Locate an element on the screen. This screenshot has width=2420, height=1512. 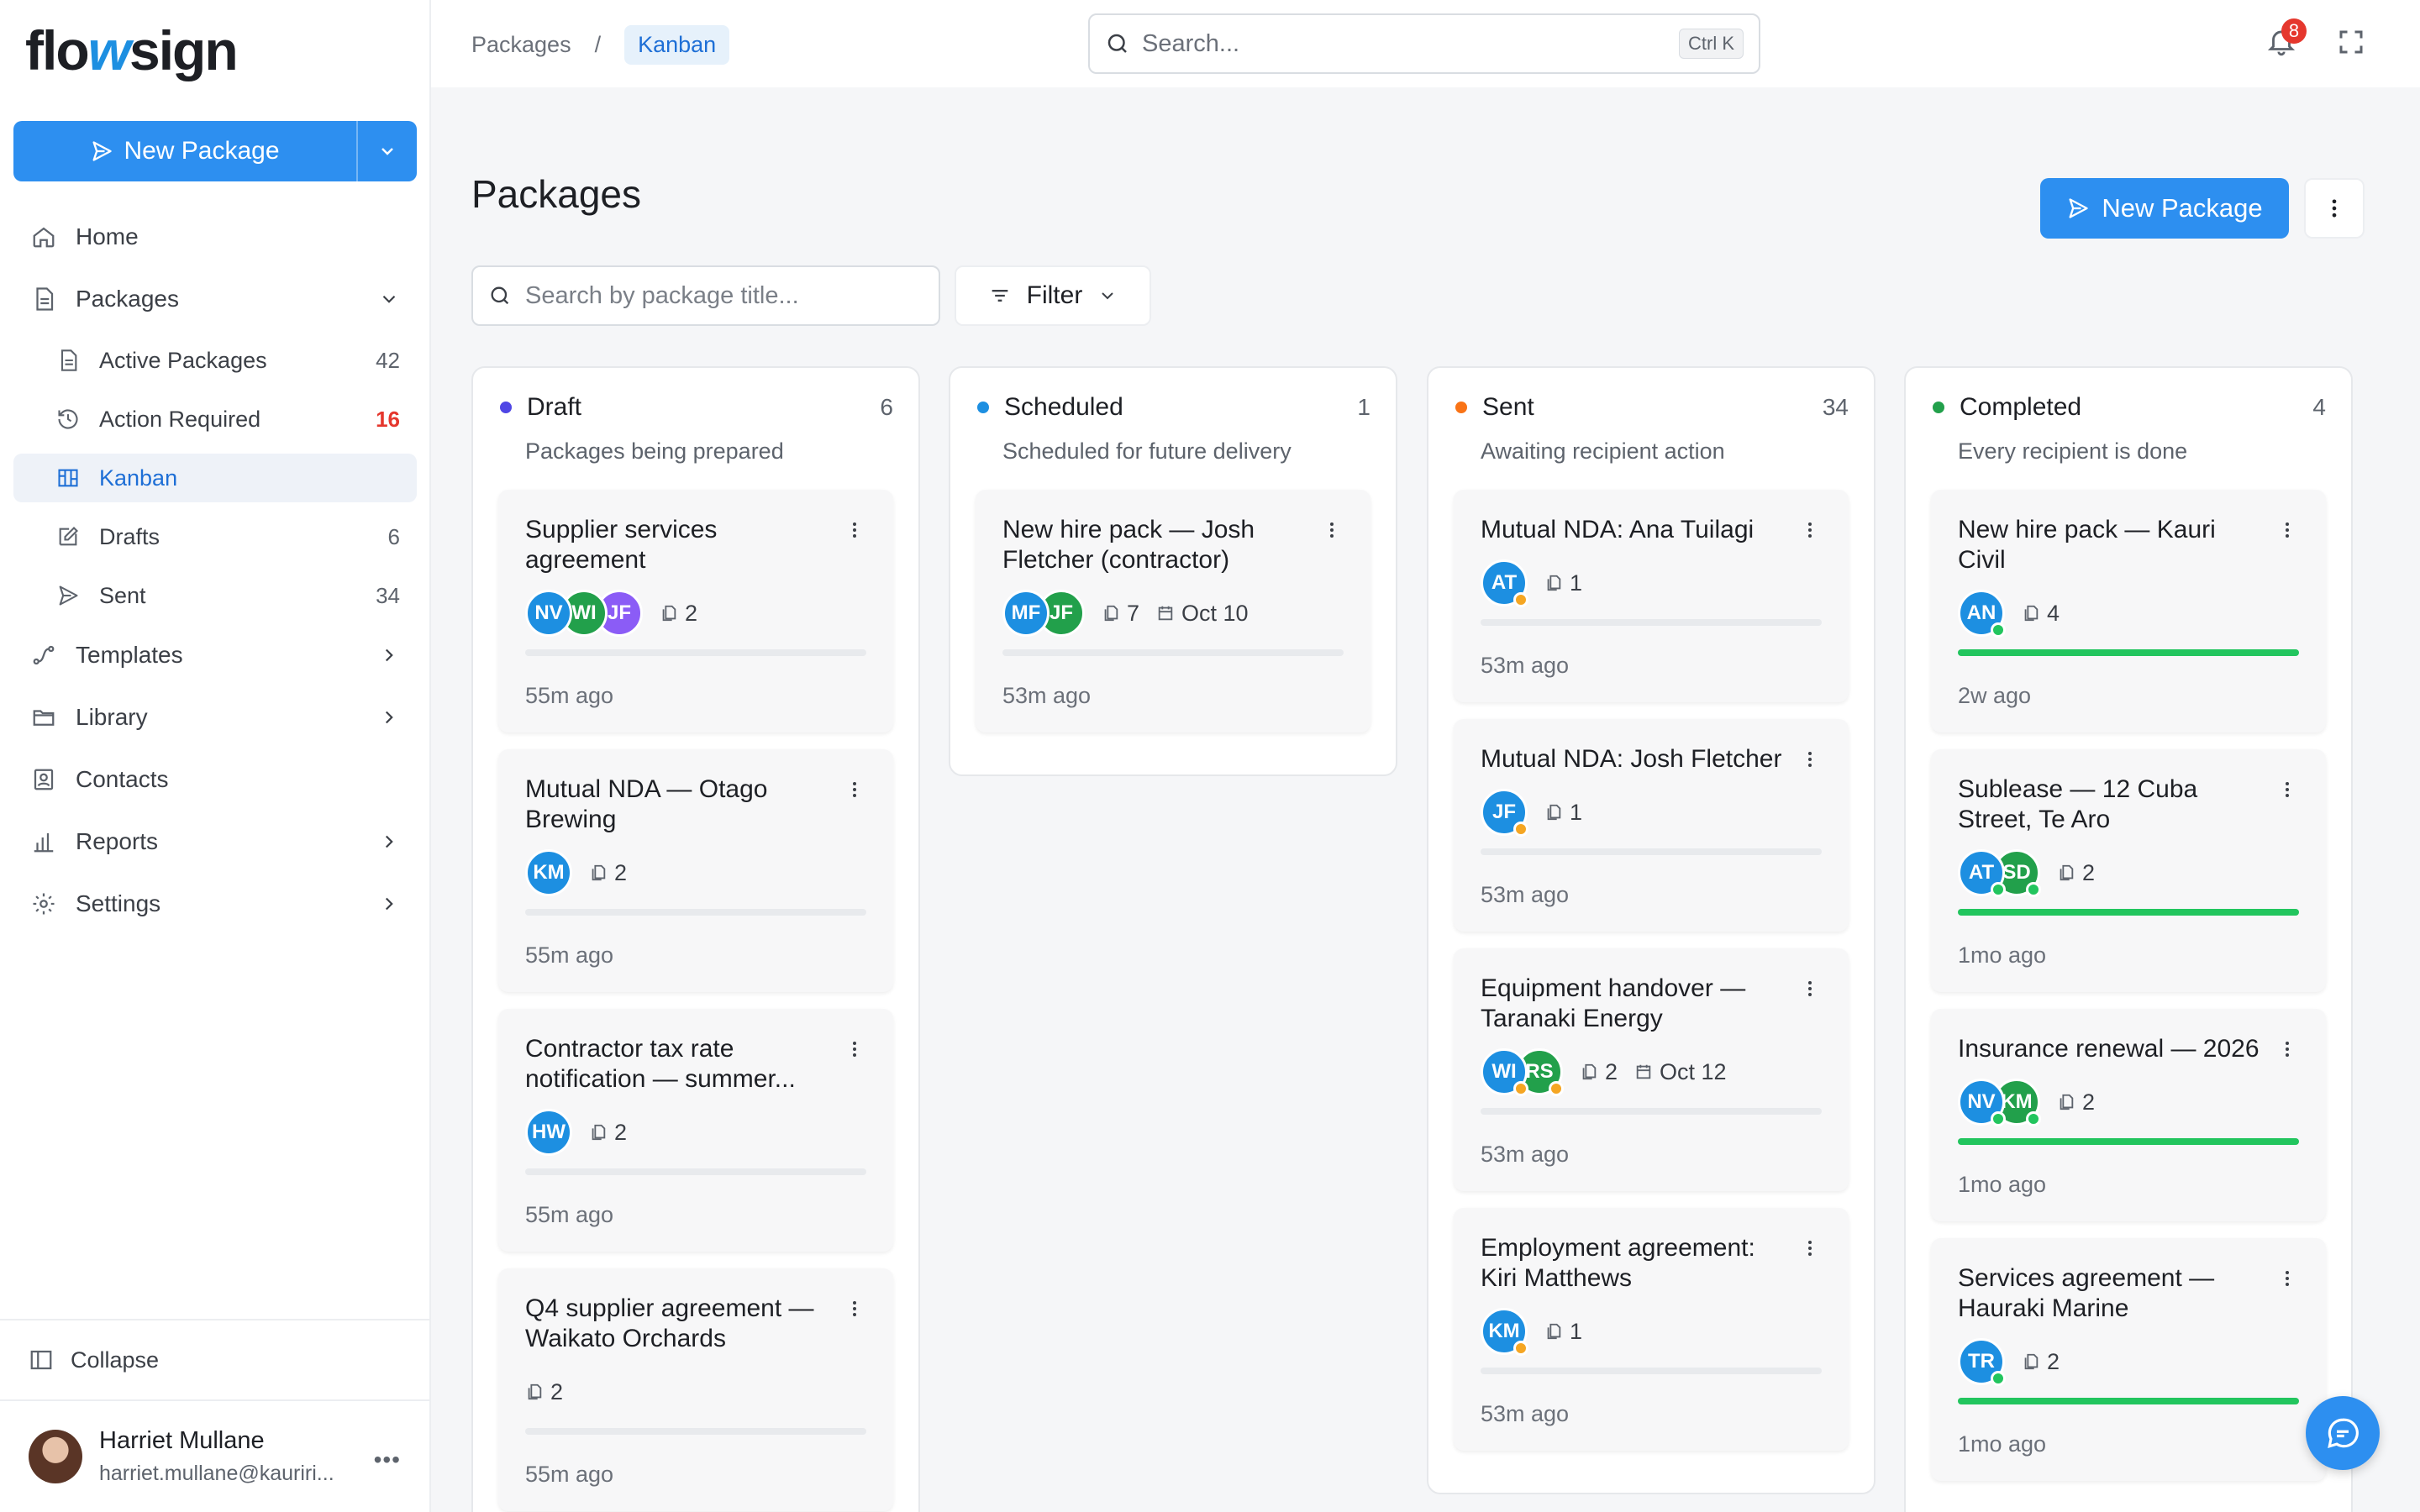
column-header: Scheduled 1 is located at coordinates (1173, 407).